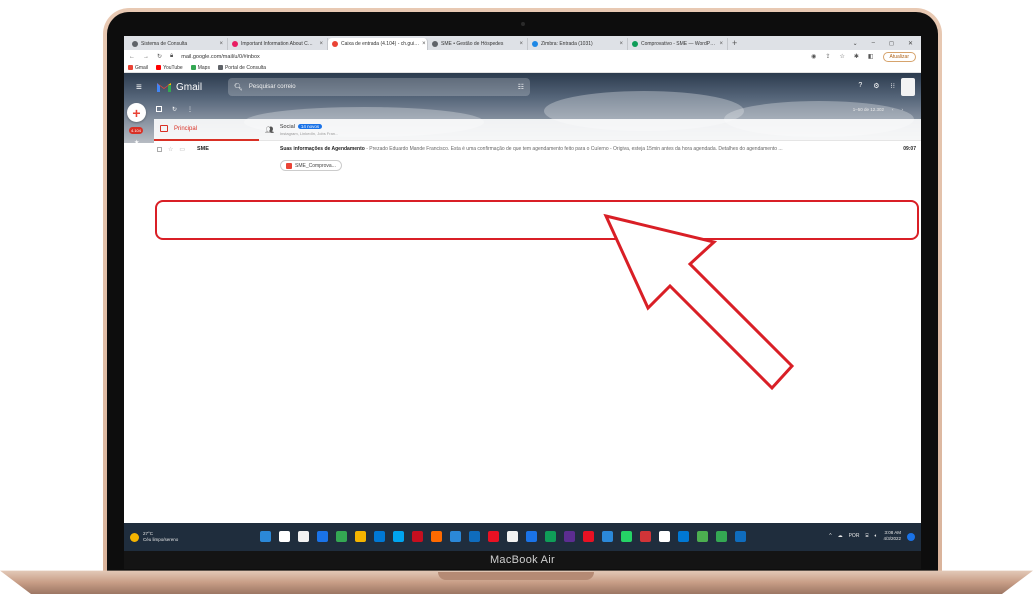 The image size is (1033, 594). What do you see at coordinates (182, 149) in the screenshot?
I see `important-marker-icon: ▭` at bounding box center [182, 149].